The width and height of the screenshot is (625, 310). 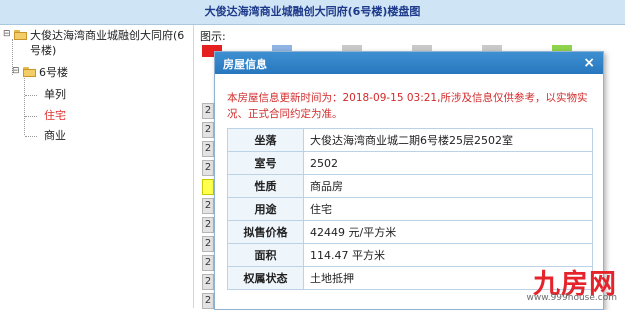 I want to click on field-value-nature: 商品房, so click(x=448, y=186).